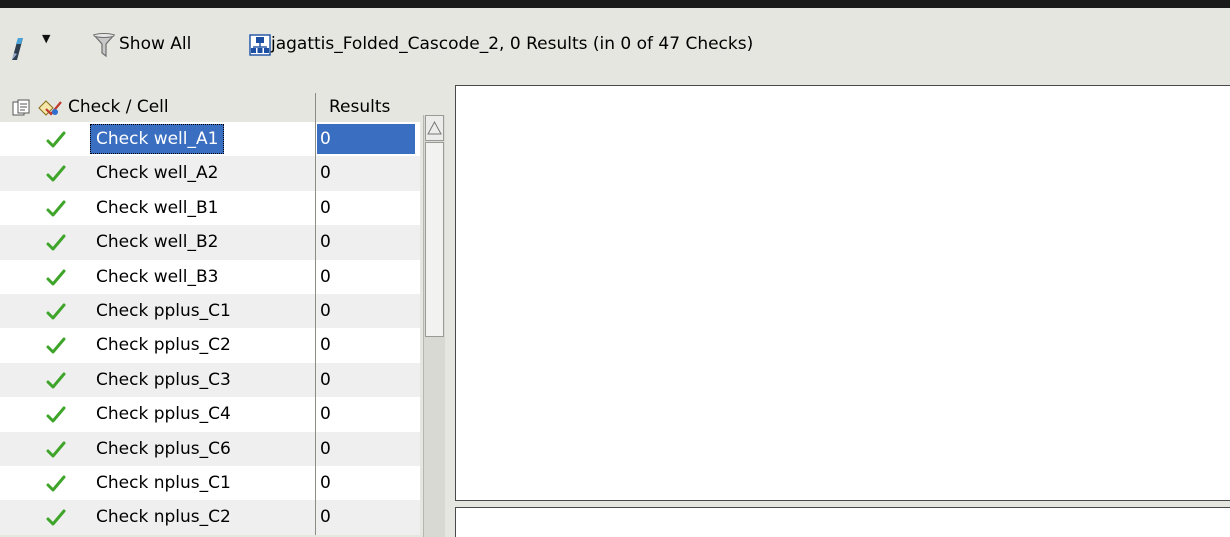 The image size is (1230, 537). I want to click on table-row: Check pplus_C3 0, so click(210, 380).